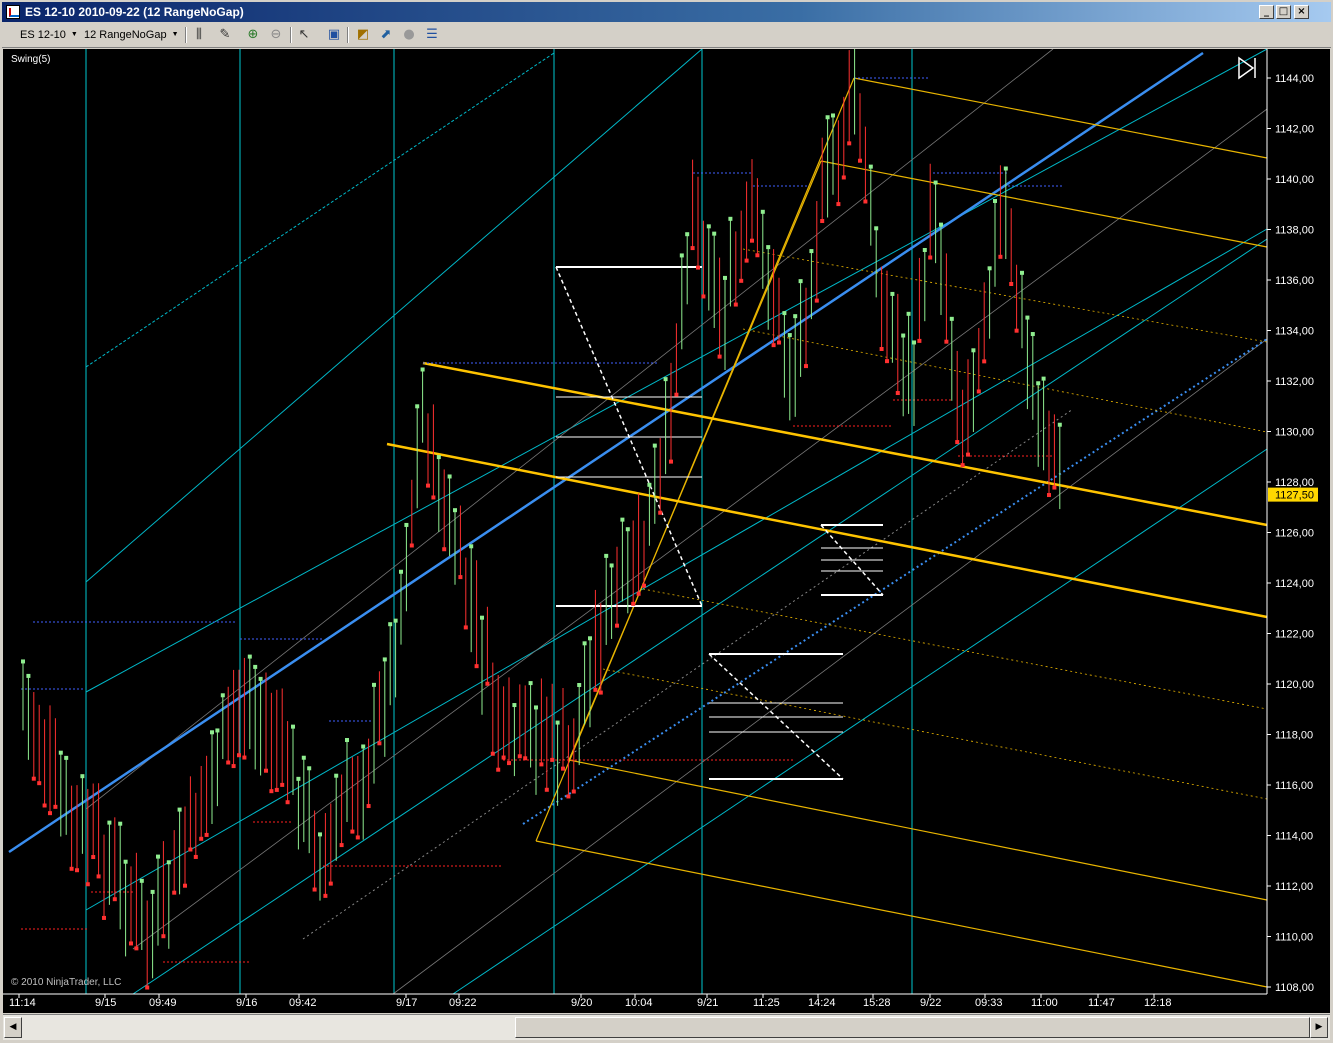 The image size is (1333, 1043). What do you see at coordinates (463, 1003) in the screenshot?
I see `time-axis-label: 09:22` at bounding box center [463, 1003].